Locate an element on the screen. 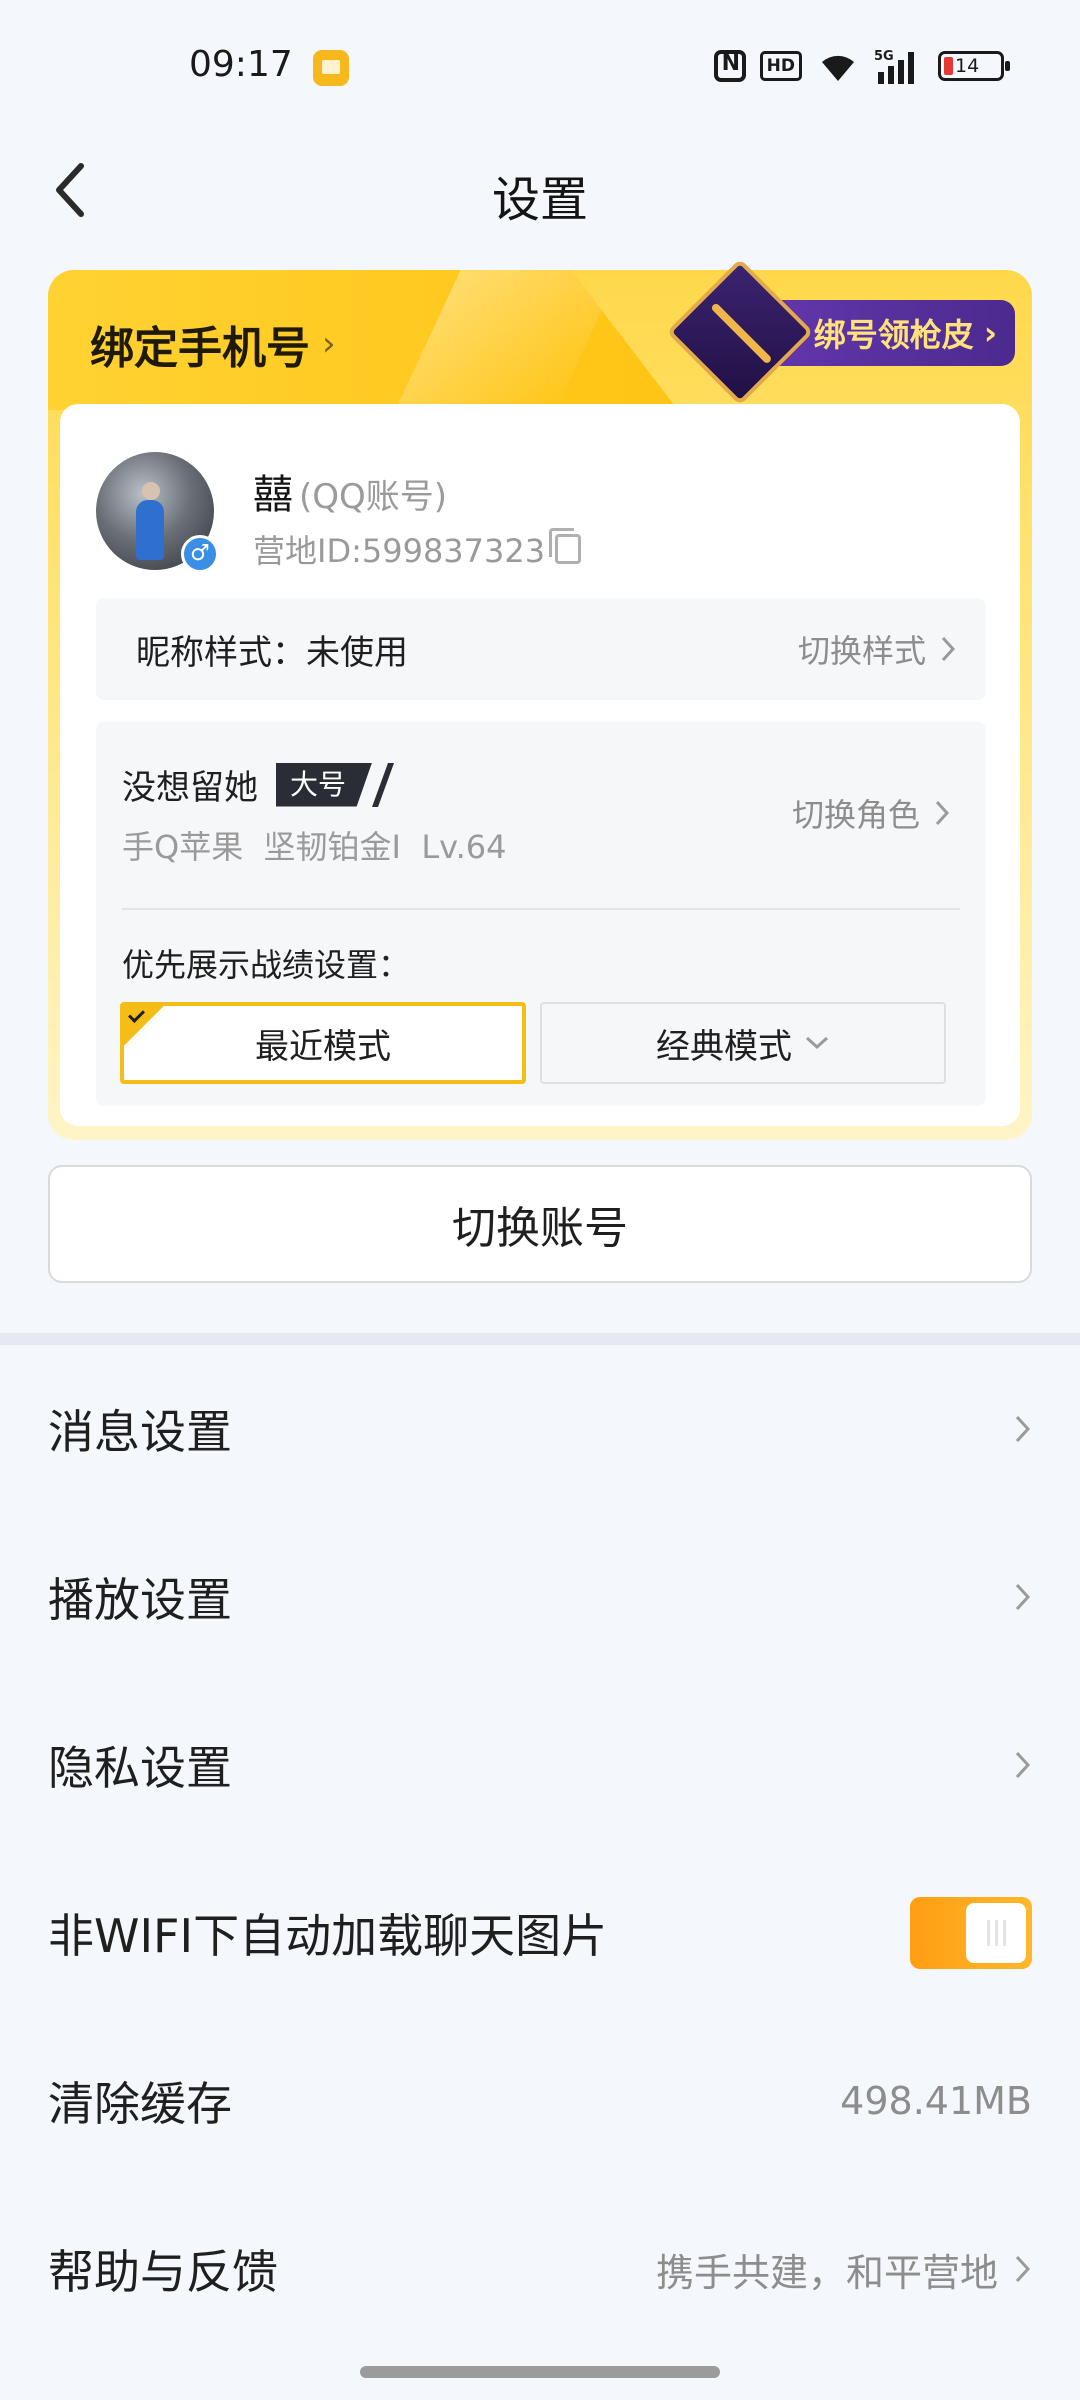 Image resolution: width=1080 pixels, height=2400 pixels. settings-row-label: 非WIFI下自动加载聊天图片 is located at coordinates (328, 1936).